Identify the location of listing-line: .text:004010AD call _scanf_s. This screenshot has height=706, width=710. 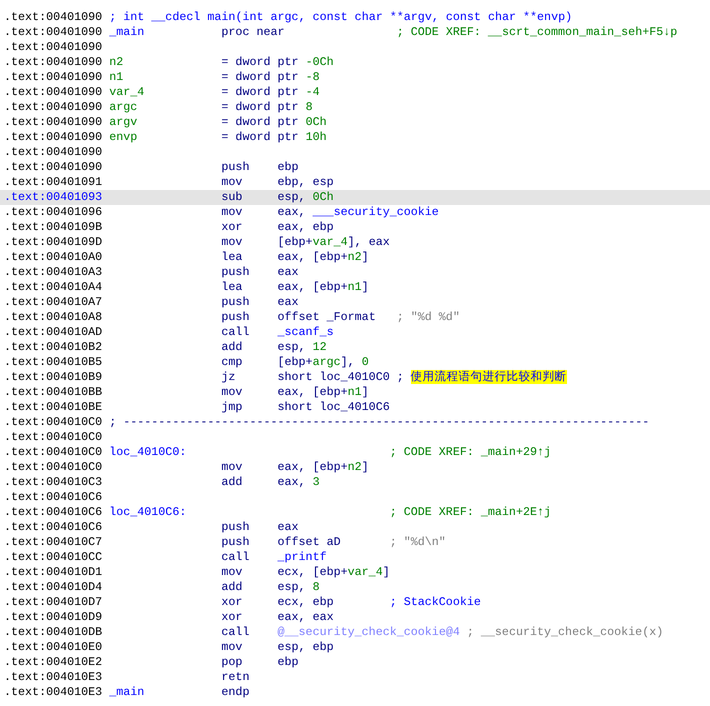
(355, 332).